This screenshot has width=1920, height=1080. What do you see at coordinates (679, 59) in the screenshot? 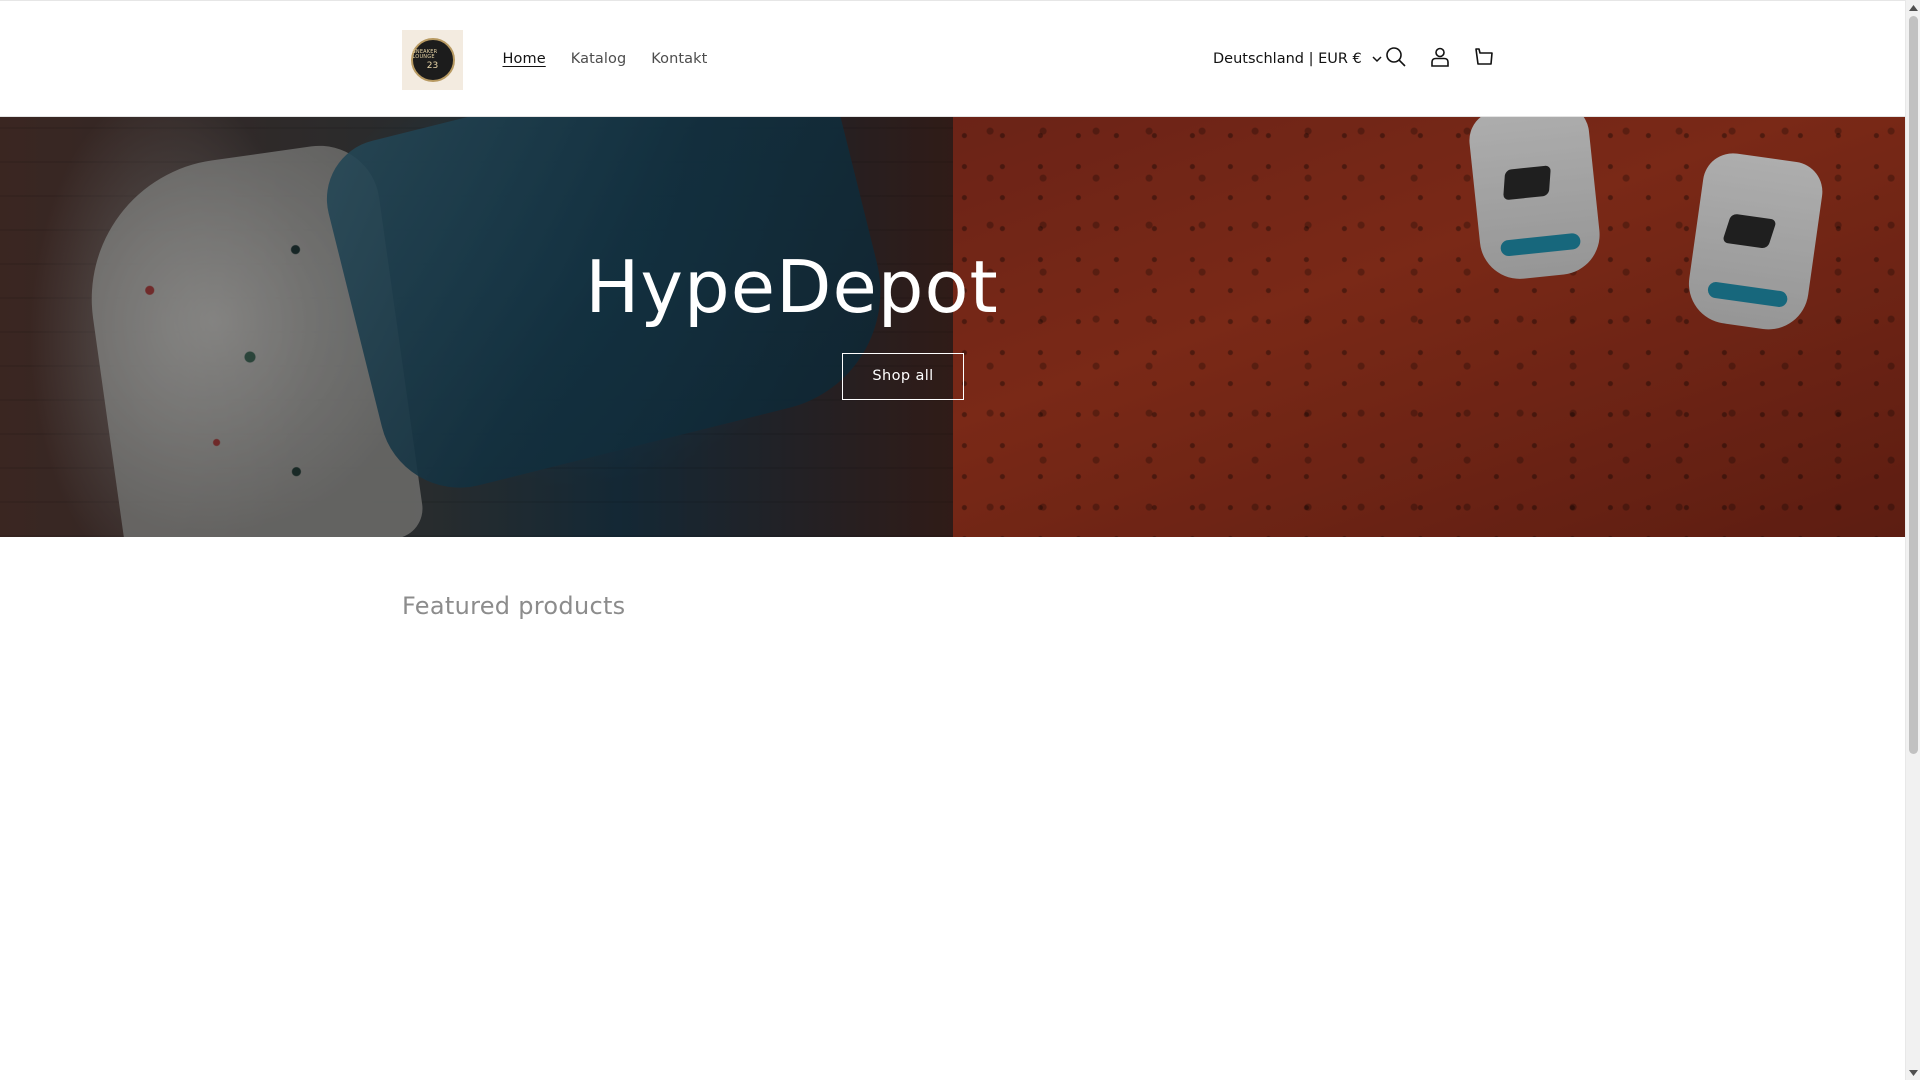
I see `nav-link-kontakt: Kontakt` at bounding box center [679, 59].